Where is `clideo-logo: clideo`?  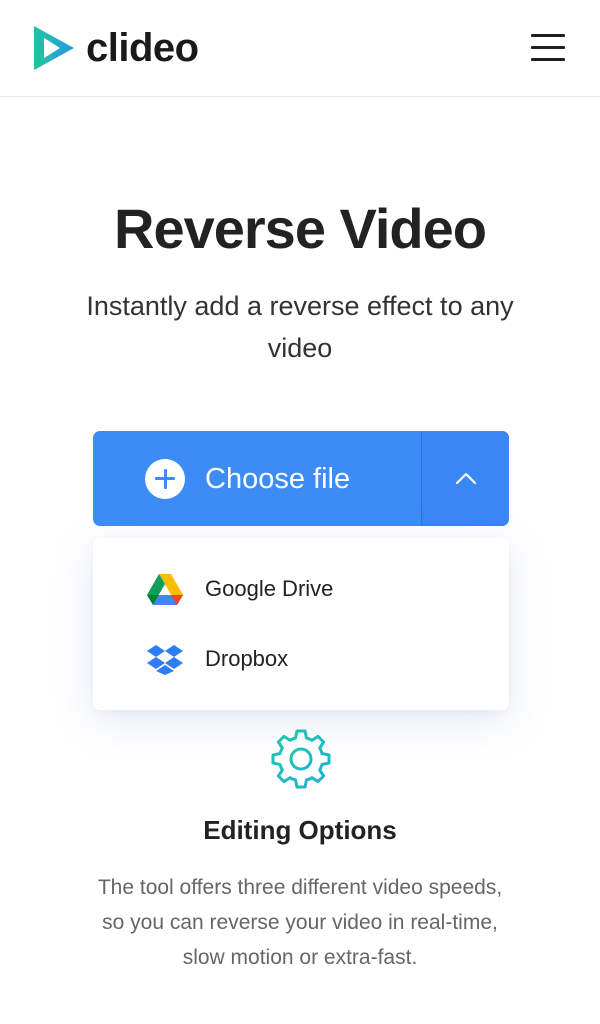
clideo-logo: clideo is located at coordinates (114, 48).